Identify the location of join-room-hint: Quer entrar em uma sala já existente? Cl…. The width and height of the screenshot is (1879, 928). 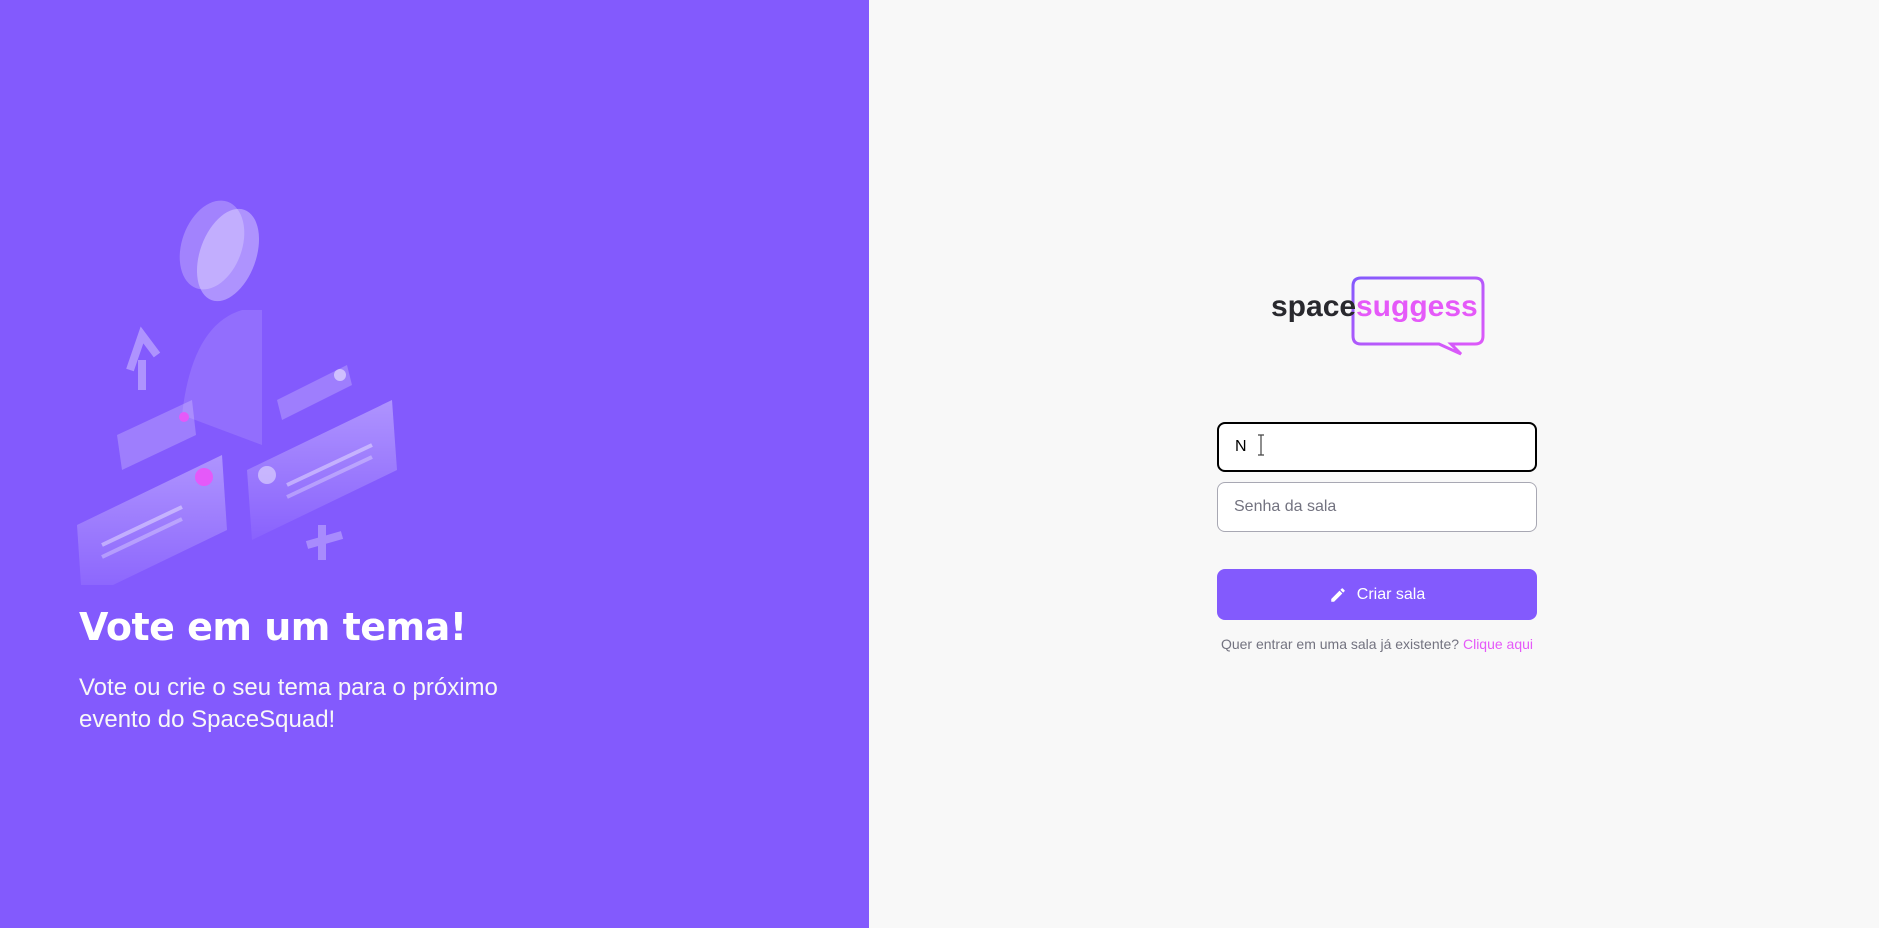
(1377, 644).